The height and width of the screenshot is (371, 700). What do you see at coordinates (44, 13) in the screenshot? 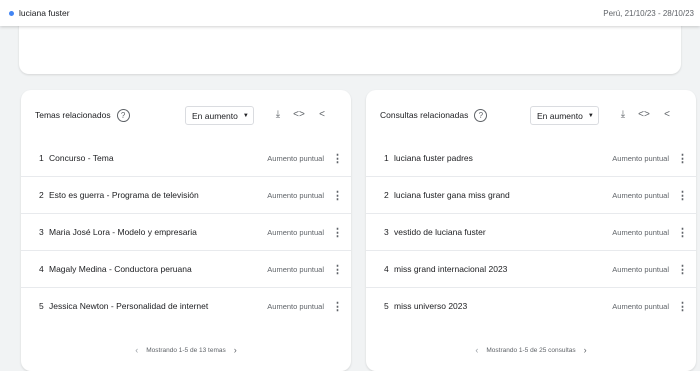
I see `search-term-label: luciana fuster` at bounding box center [44, 13].